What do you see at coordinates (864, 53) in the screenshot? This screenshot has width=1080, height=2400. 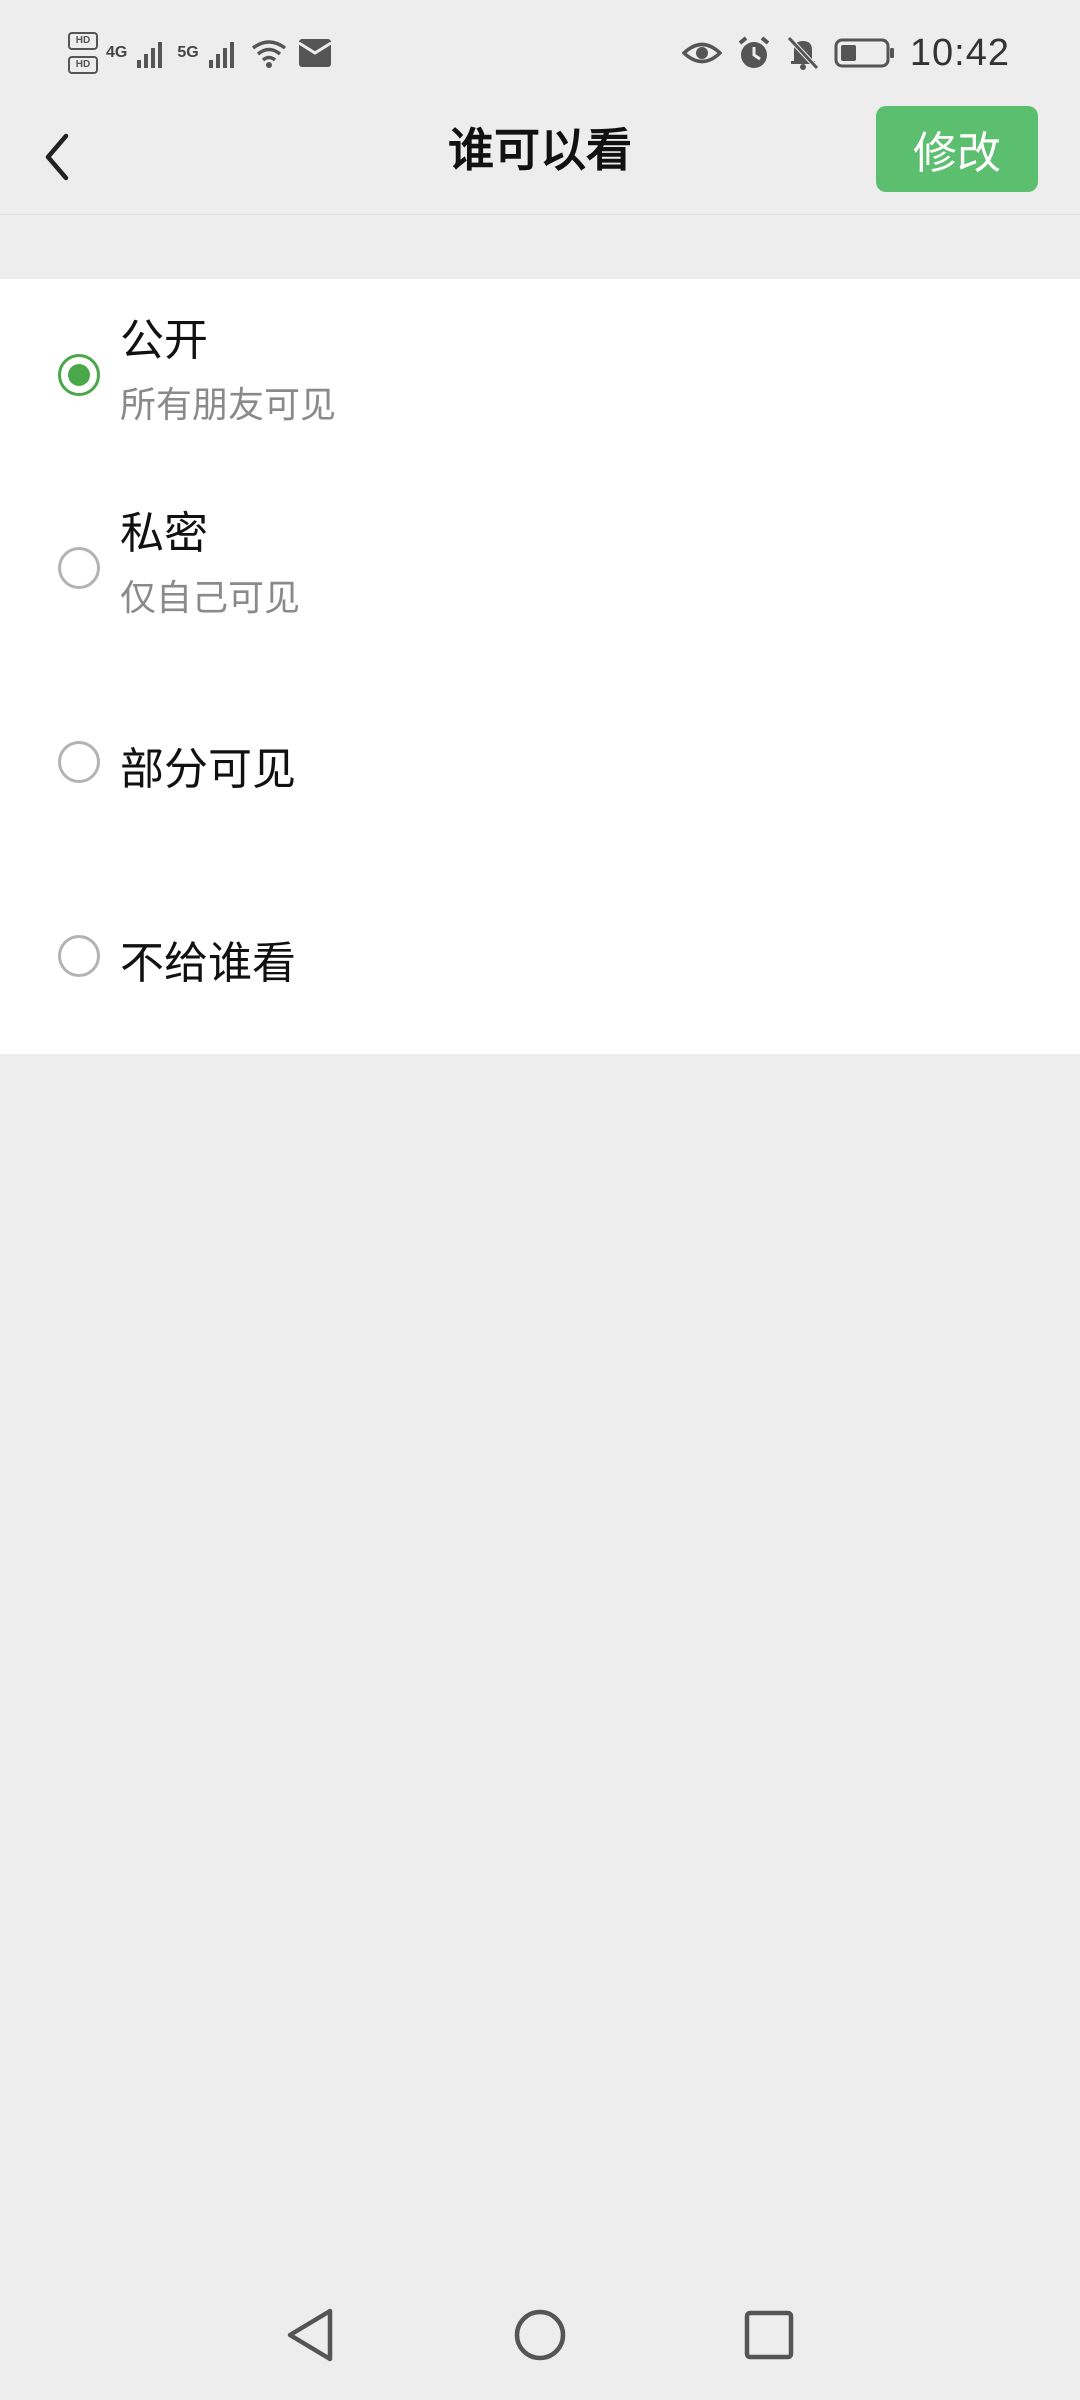 I see `battery-icon` at bounding box center [864, 53].